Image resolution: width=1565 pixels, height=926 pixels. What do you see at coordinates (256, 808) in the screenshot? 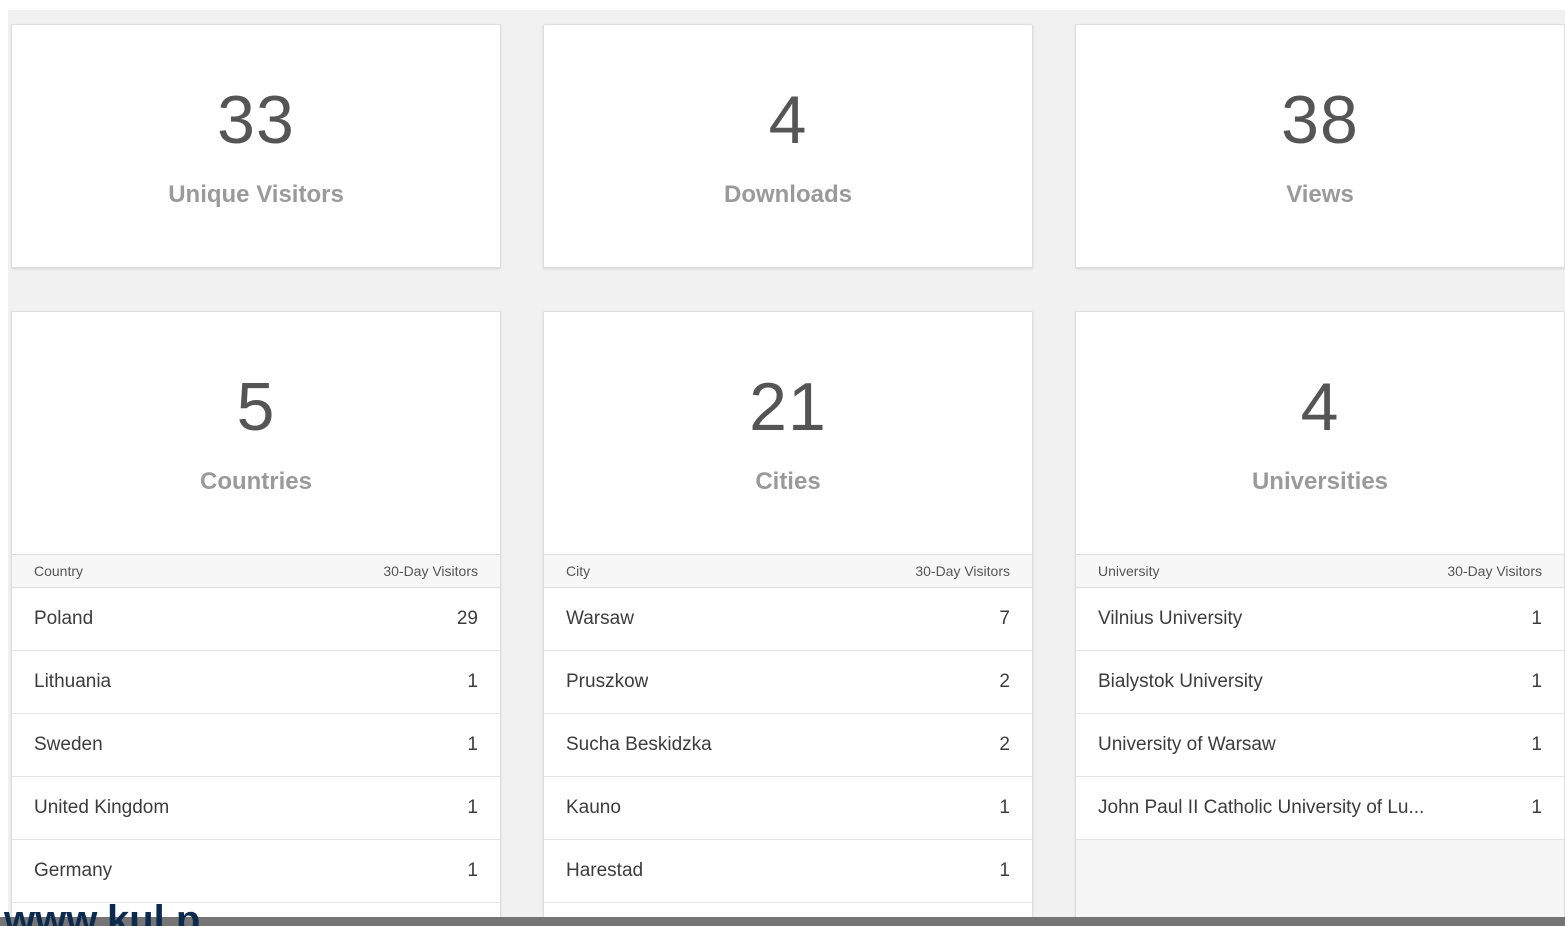
I see `table-row: United Kingdom 1` at bounding box center [256, 808].